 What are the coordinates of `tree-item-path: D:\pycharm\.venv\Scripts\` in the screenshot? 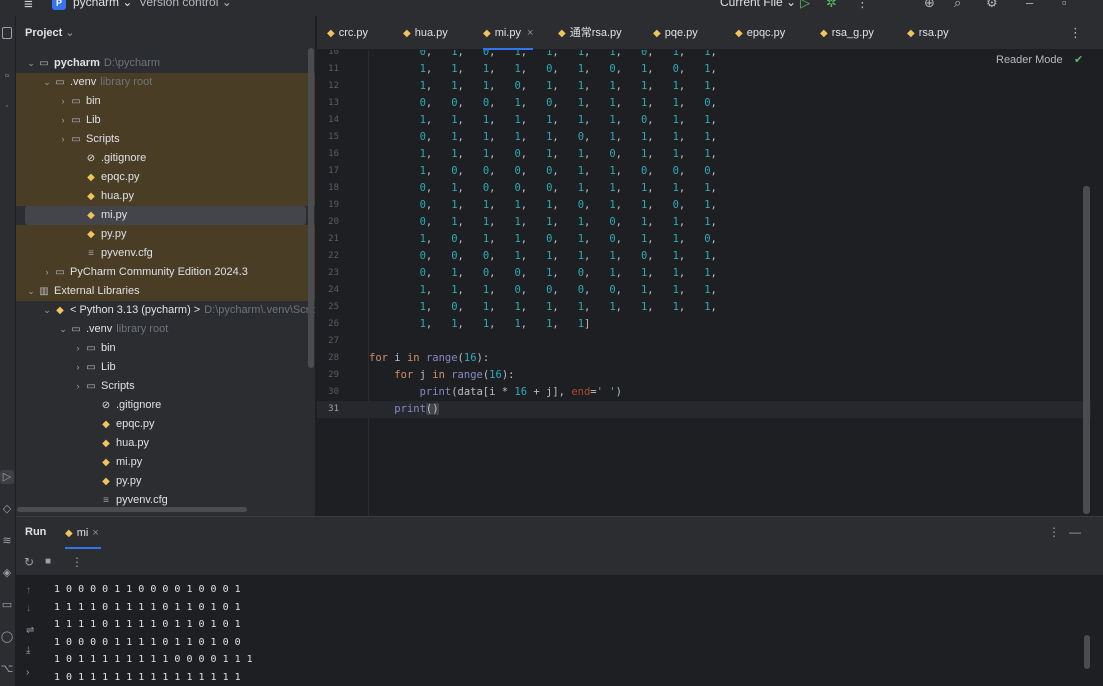 It's located at (259, 310).